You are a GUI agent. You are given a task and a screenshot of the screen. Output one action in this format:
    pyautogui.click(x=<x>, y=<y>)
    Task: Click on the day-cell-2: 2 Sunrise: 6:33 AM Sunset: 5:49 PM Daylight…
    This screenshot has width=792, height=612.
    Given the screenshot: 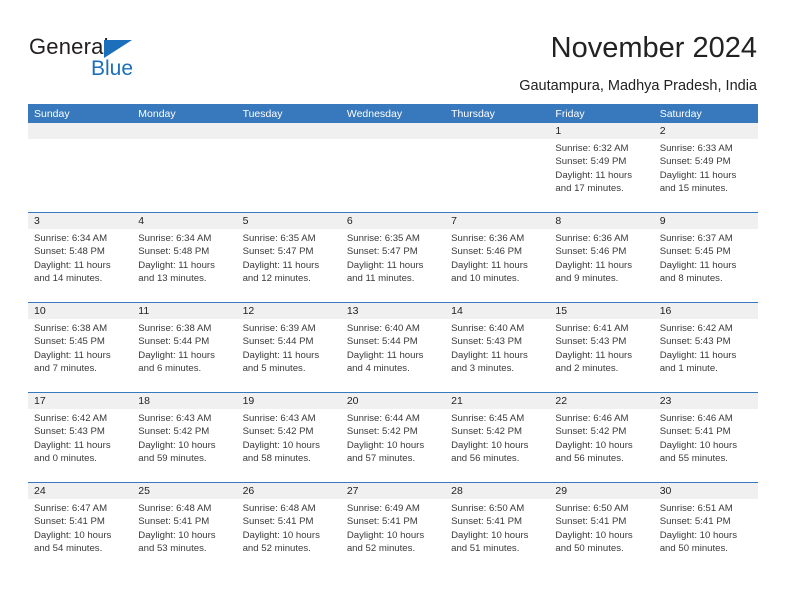 What is the action you would take?
    pyautogui.click(x=705, y=167)
    